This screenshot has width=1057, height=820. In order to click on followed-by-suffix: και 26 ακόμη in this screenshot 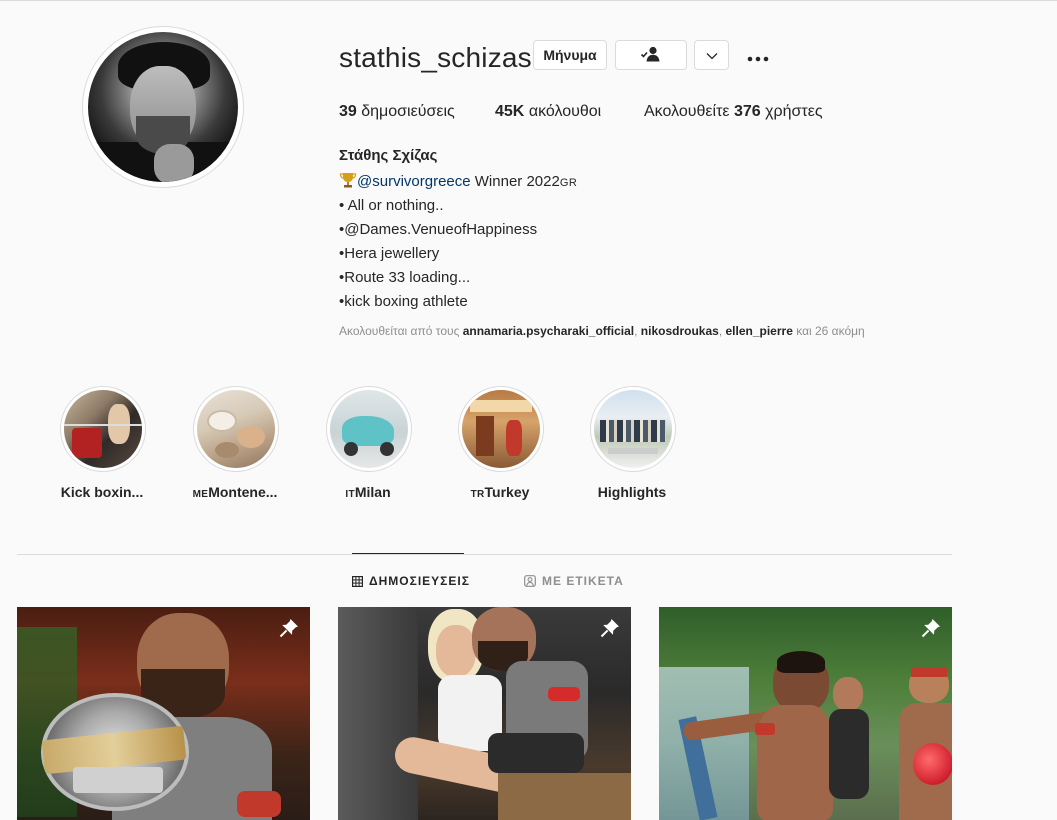, I will do `click(828, 331)`.